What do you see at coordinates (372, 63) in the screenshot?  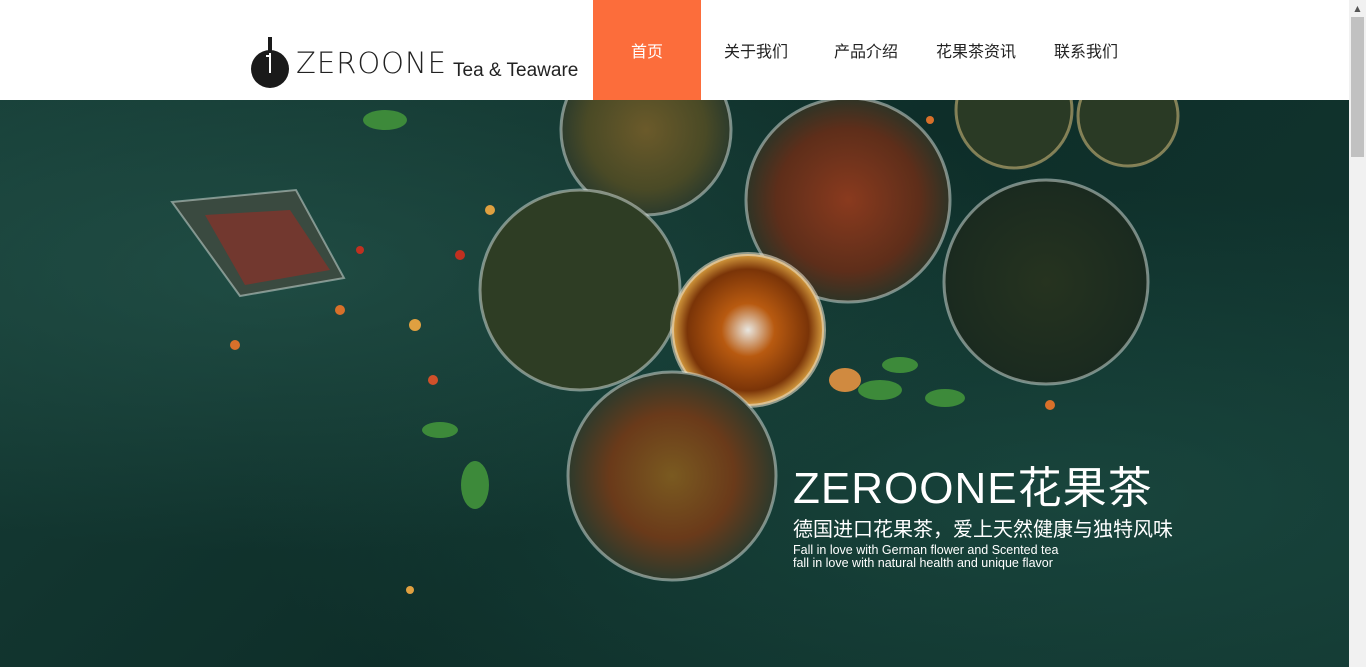 I see `logo-wordmark: ZEROONE` at bounding box center [372, 63].